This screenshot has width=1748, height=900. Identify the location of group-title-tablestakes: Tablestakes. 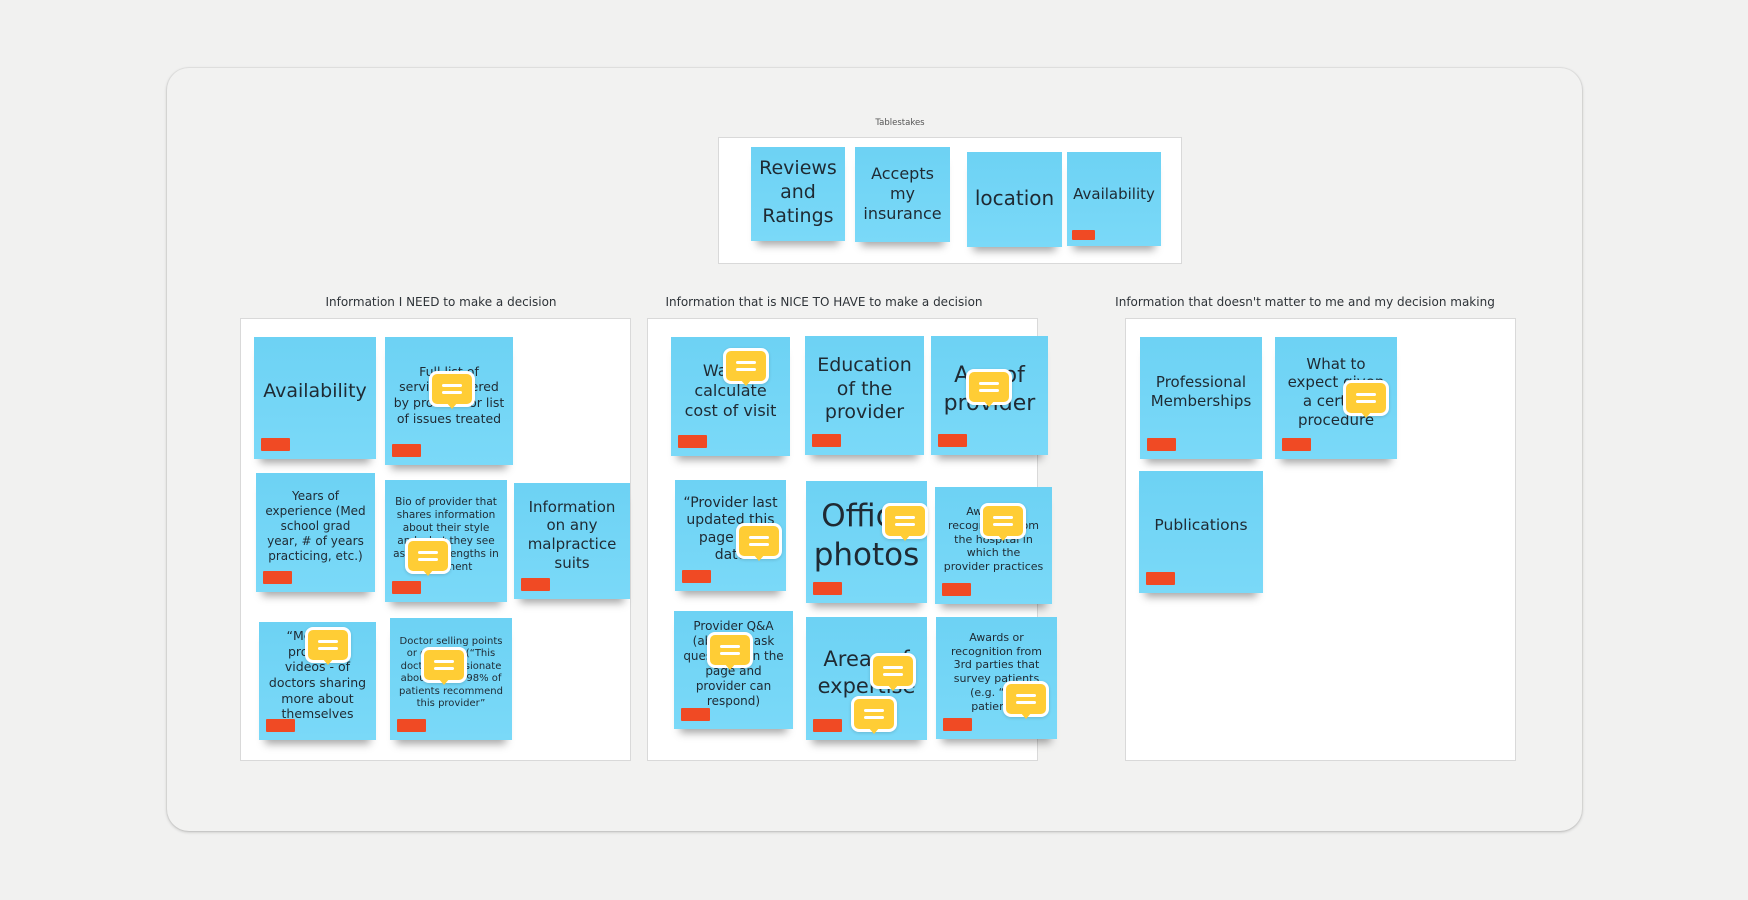
(900, 123).